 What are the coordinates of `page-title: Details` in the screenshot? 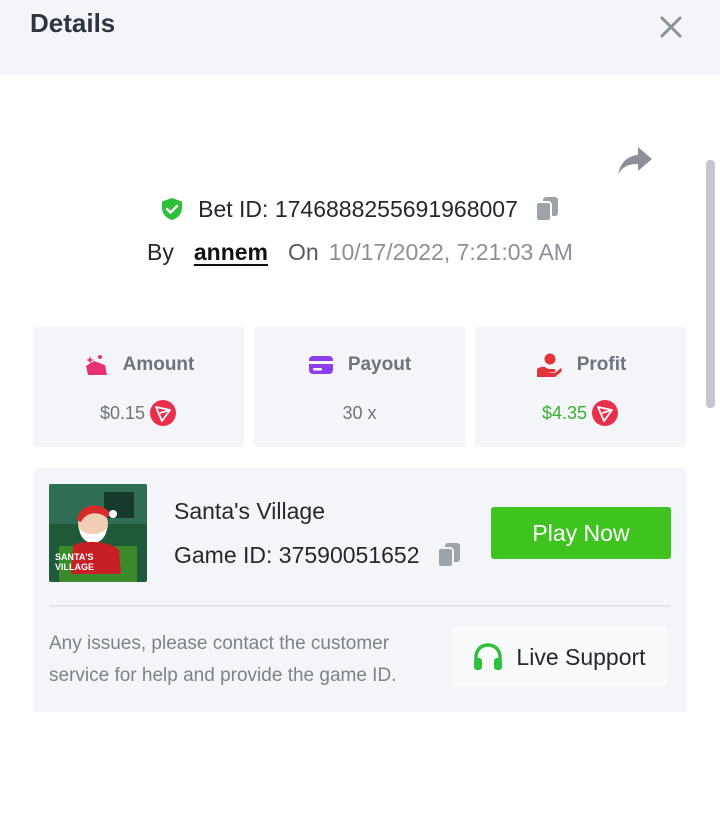 It's located at (73, 23).